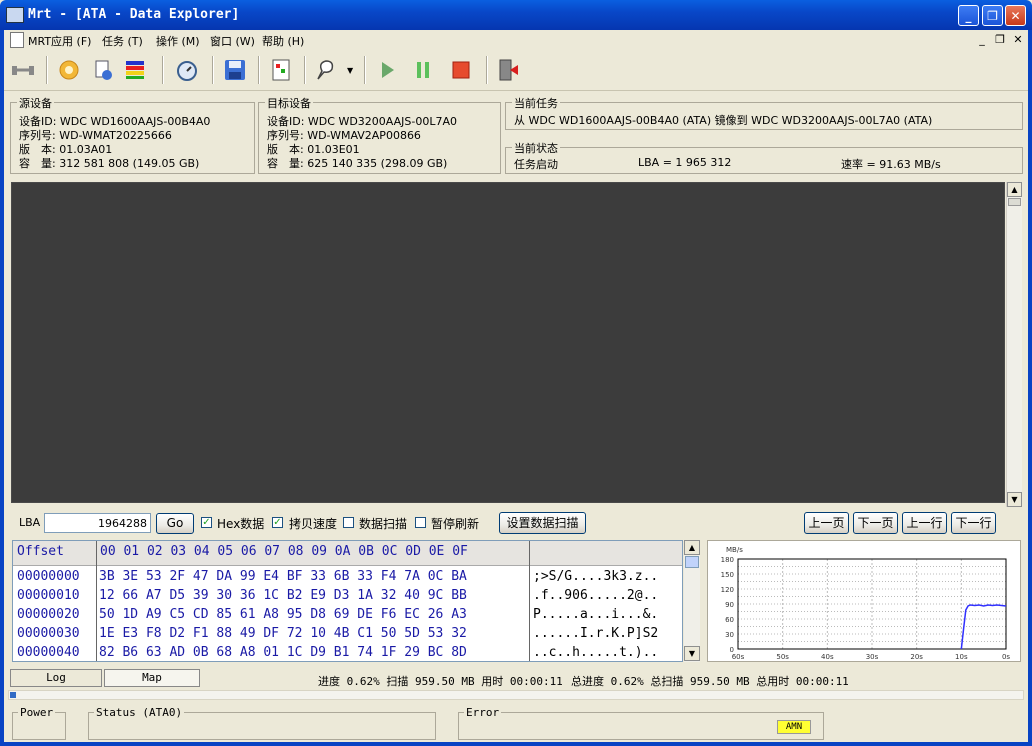 Image resolution: width=1032 pixels, height=746 pixels. I want to click on dropdown-arrow-icon: ▼, so click(350, 70).